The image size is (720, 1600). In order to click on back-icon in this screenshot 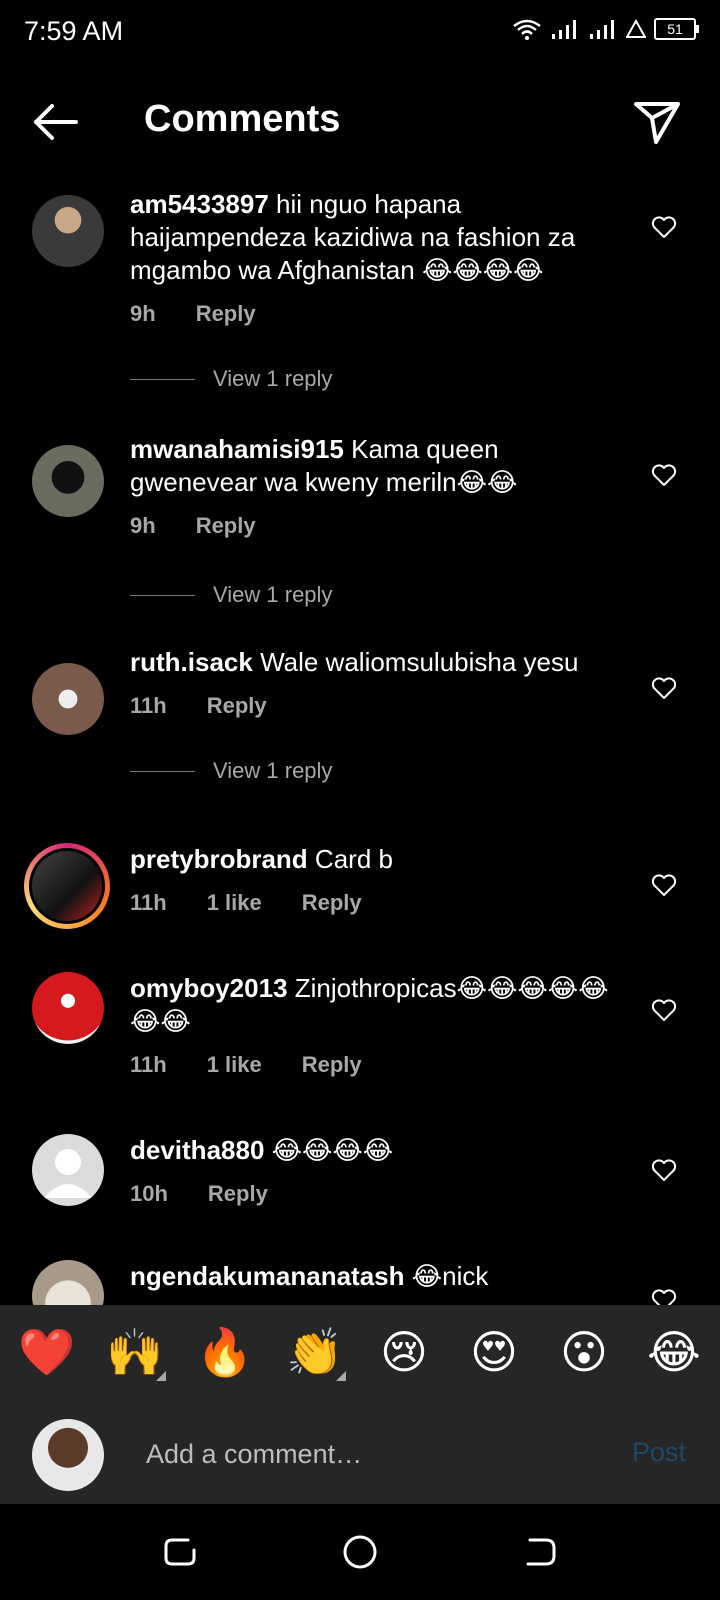, I will do `click(540, 1552)`.